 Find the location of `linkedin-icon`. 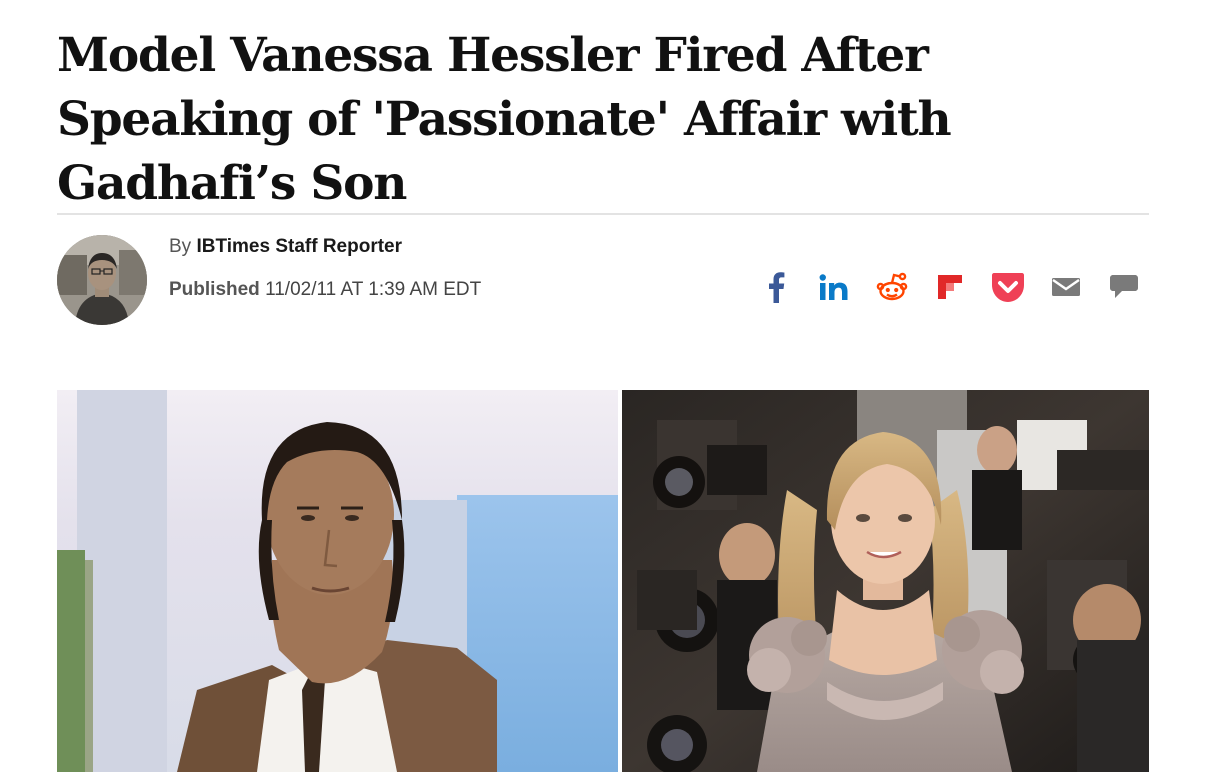

linkedin-icon is located at coordinates (833, 287).